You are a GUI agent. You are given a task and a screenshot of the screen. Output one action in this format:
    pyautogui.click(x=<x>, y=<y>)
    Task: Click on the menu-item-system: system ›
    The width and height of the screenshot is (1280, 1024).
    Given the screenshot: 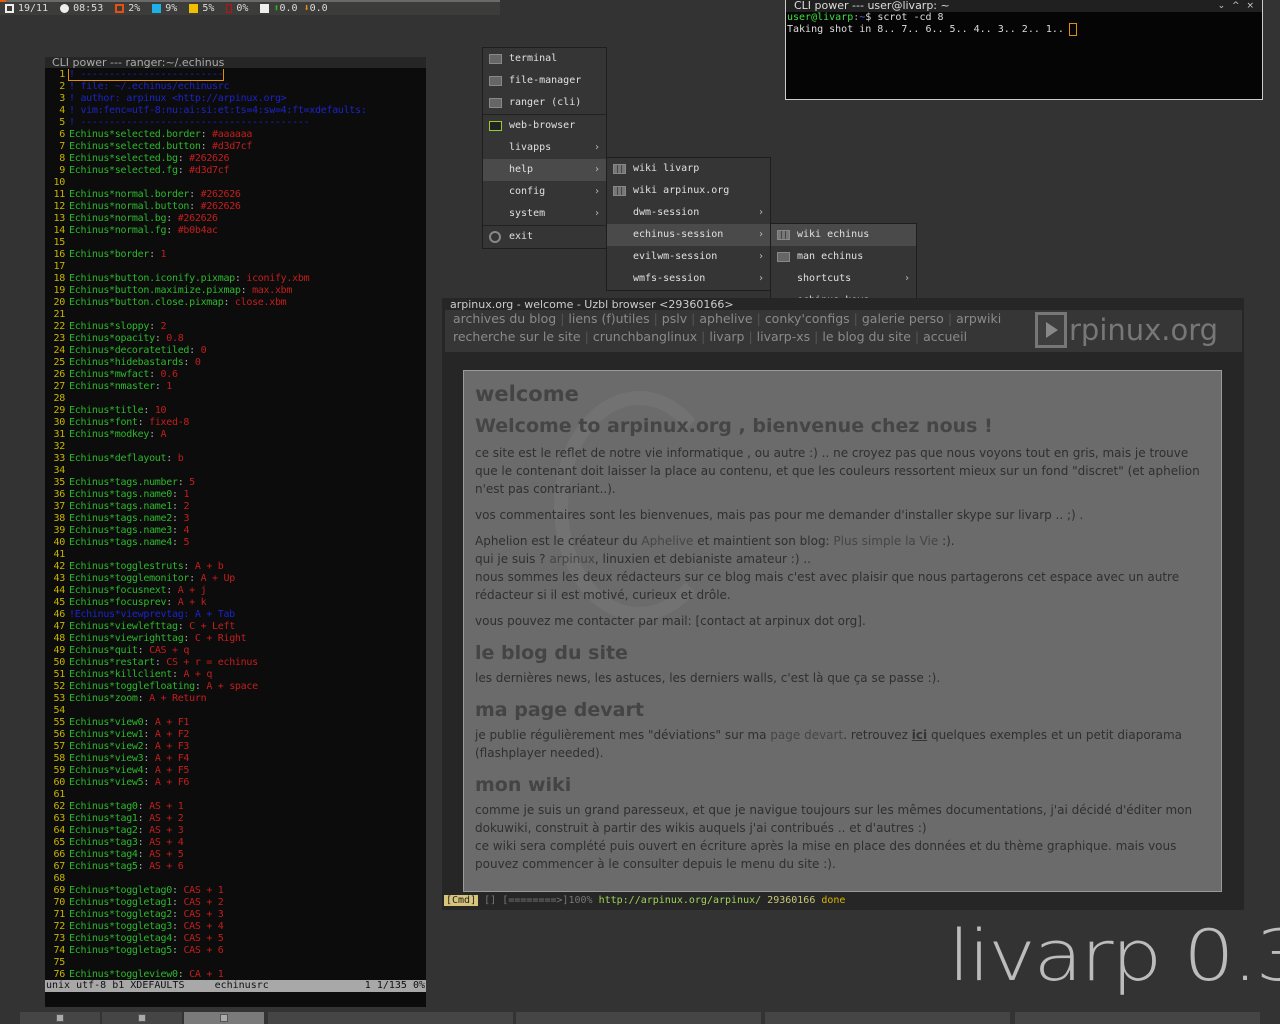 What is the action you would take?
    pyautogui.click(x=544, y=214)
    